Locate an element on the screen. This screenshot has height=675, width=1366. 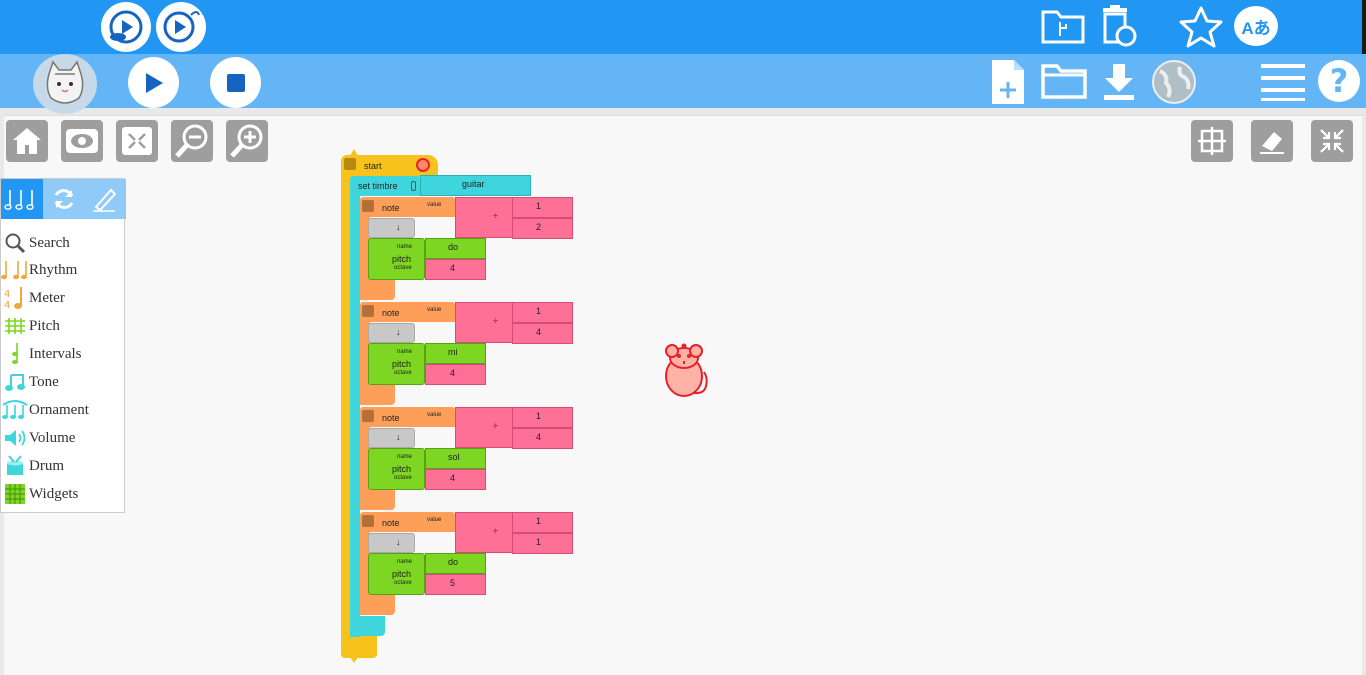
name-label: name is located at coordinates (405, 457).